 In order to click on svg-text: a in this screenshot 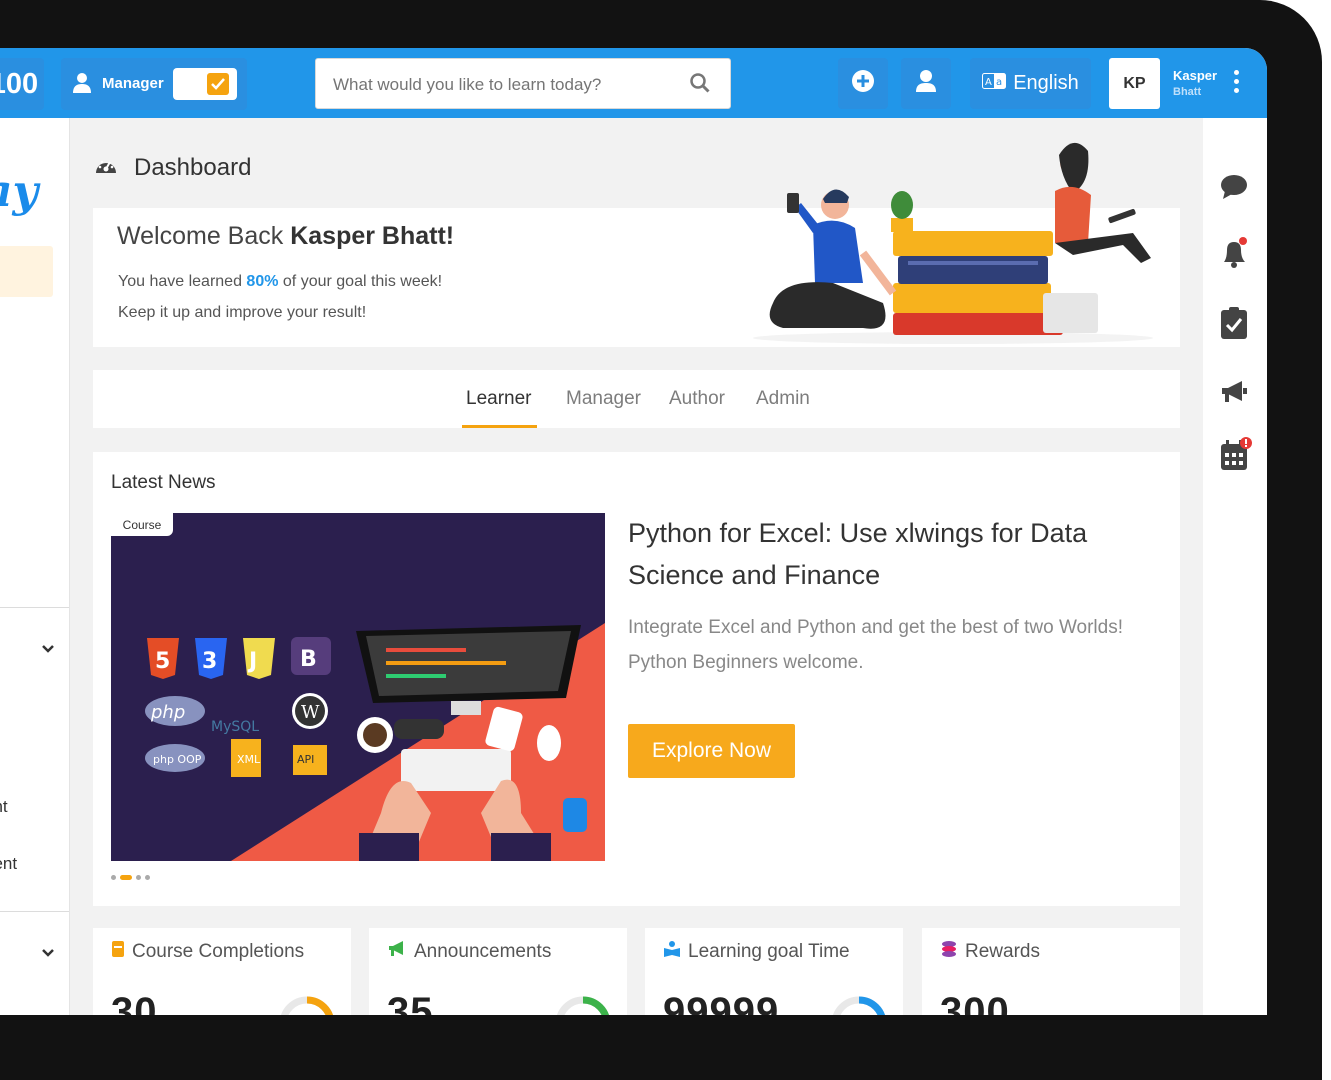, I will do `click(999, 82)`.